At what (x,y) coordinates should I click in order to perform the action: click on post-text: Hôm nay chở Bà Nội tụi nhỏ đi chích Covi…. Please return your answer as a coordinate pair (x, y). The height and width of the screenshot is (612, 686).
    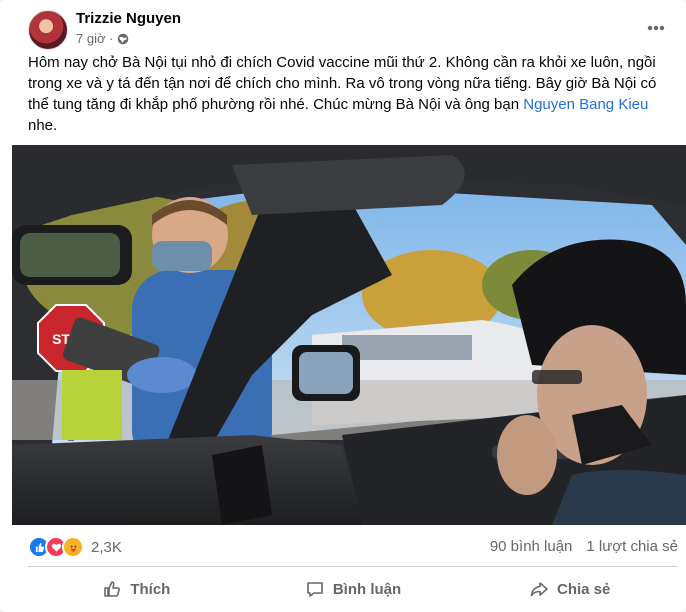
    Looking at the image, I should click on (348, 94).